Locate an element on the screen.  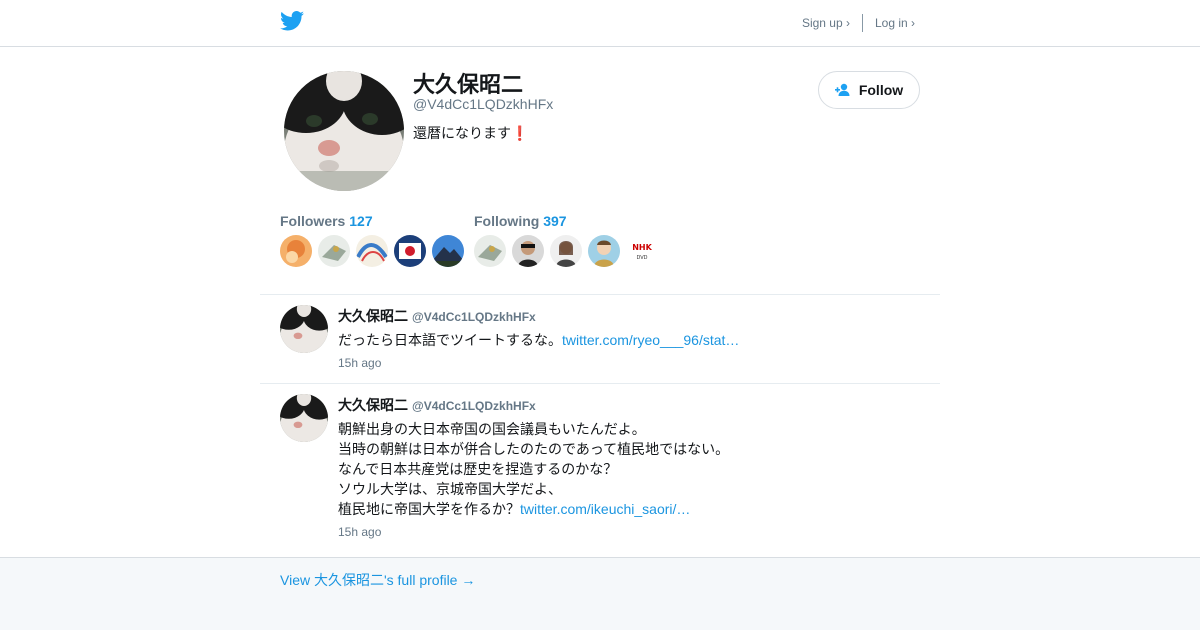
profile-bio: 還暦になります❗ is located at coordinates (470, 133).